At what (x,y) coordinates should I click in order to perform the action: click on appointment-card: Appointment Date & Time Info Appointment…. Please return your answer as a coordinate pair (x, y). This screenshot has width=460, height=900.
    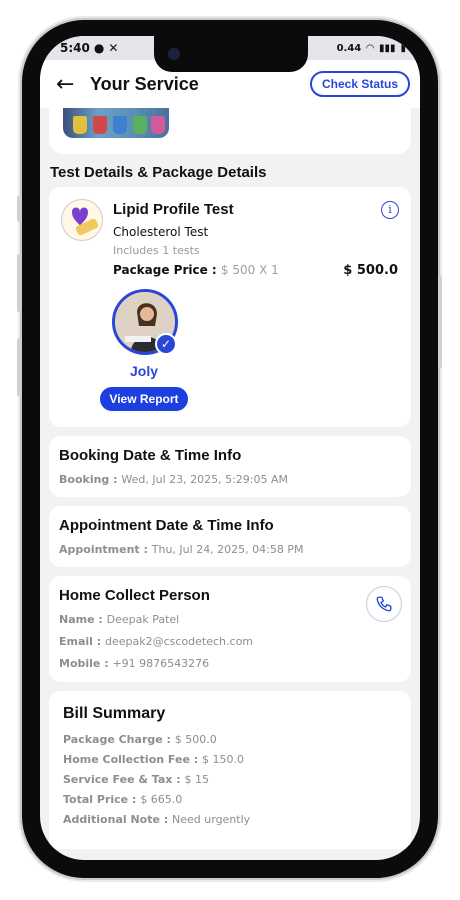
    Looking at the image, I should click on (230, 536).